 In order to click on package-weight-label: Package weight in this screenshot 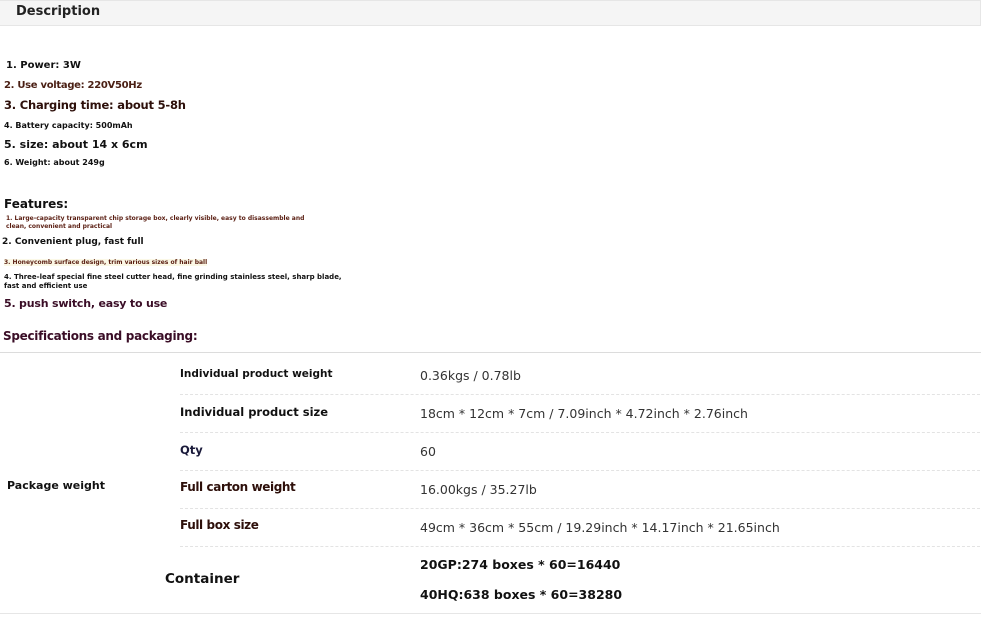, I will do `click(56, 485)`.